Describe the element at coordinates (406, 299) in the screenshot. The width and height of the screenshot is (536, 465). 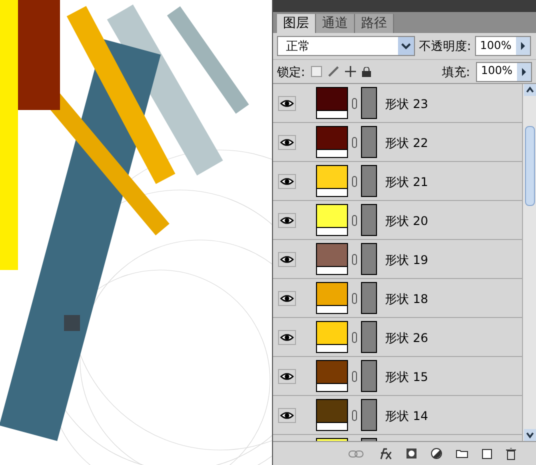
I see `layer-name: 形状 18` at that location.